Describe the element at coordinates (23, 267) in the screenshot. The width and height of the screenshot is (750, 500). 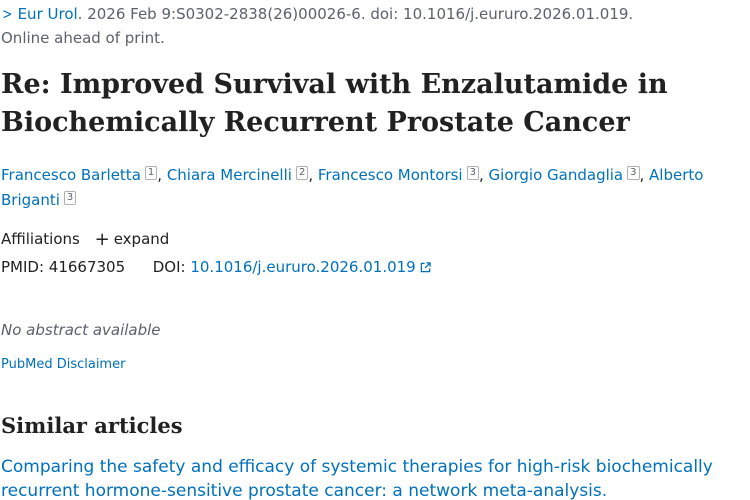
I see `pmid-label: PMID:` at that location.